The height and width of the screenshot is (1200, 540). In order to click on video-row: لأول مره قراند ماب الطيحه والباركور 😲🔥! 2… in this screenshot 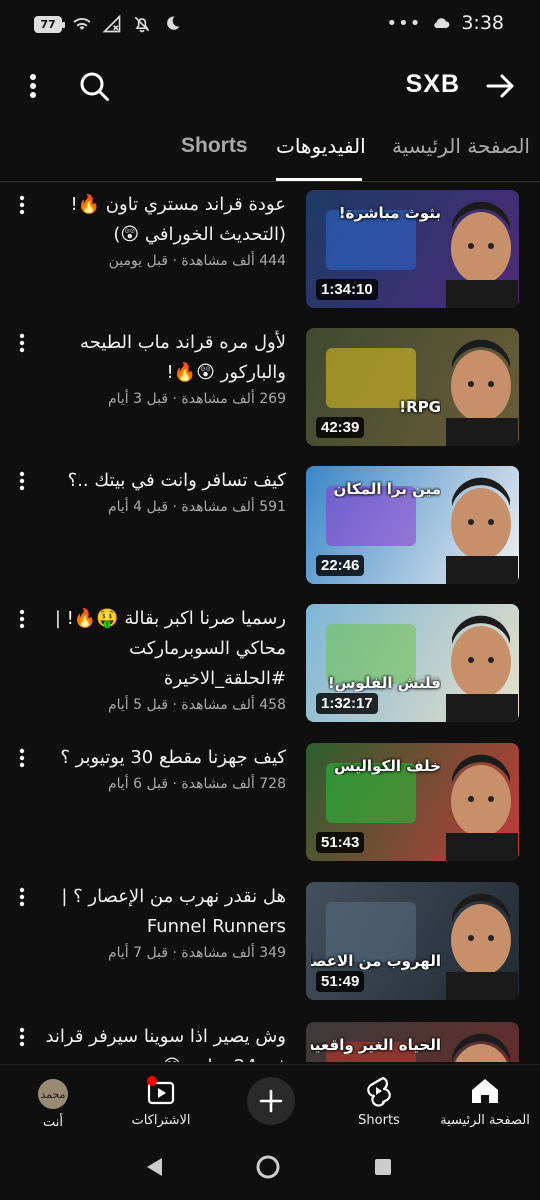, I will do `click(270, 389)`.